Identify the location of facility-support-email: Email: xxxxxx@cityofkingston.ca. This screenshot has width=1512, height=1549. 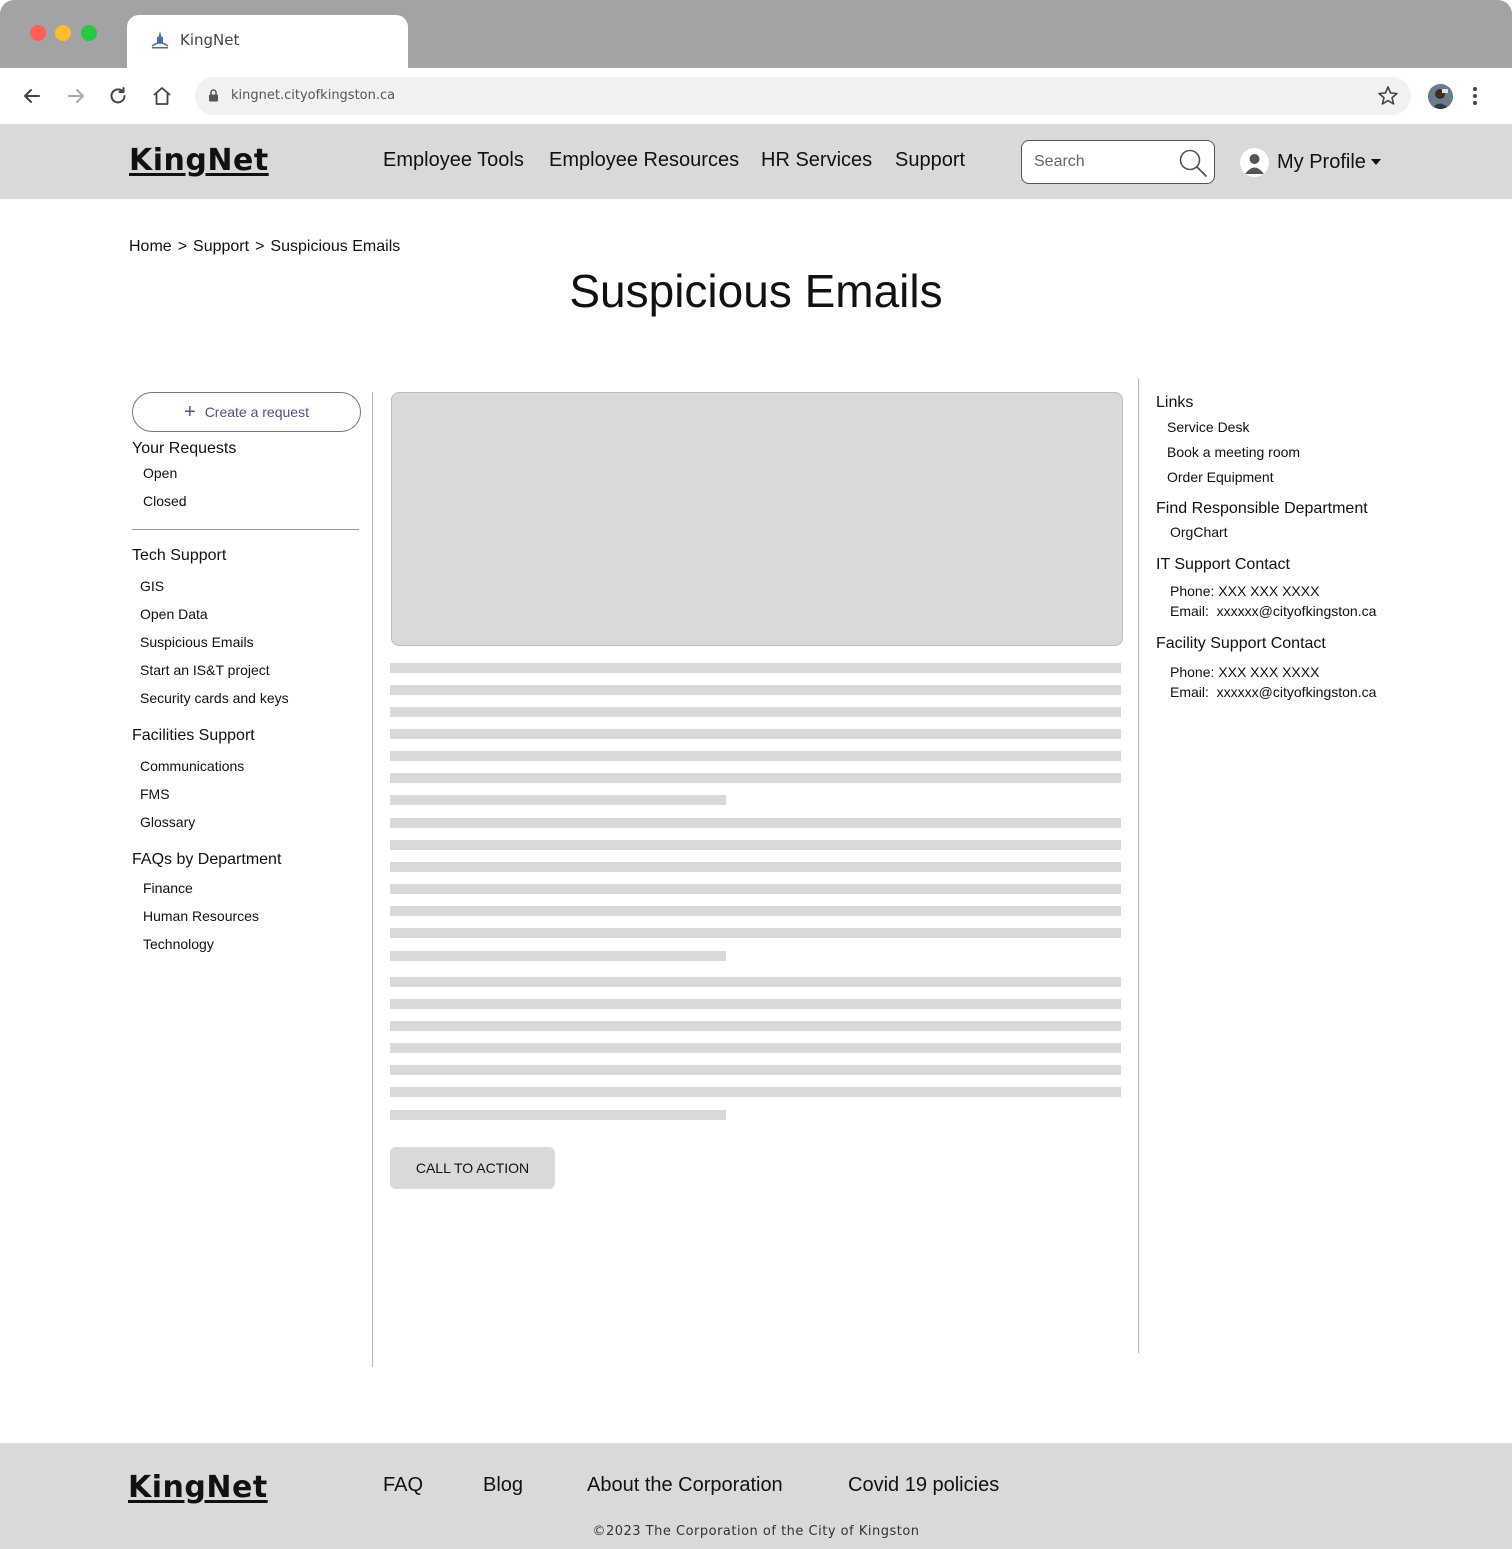
(1273, 692).